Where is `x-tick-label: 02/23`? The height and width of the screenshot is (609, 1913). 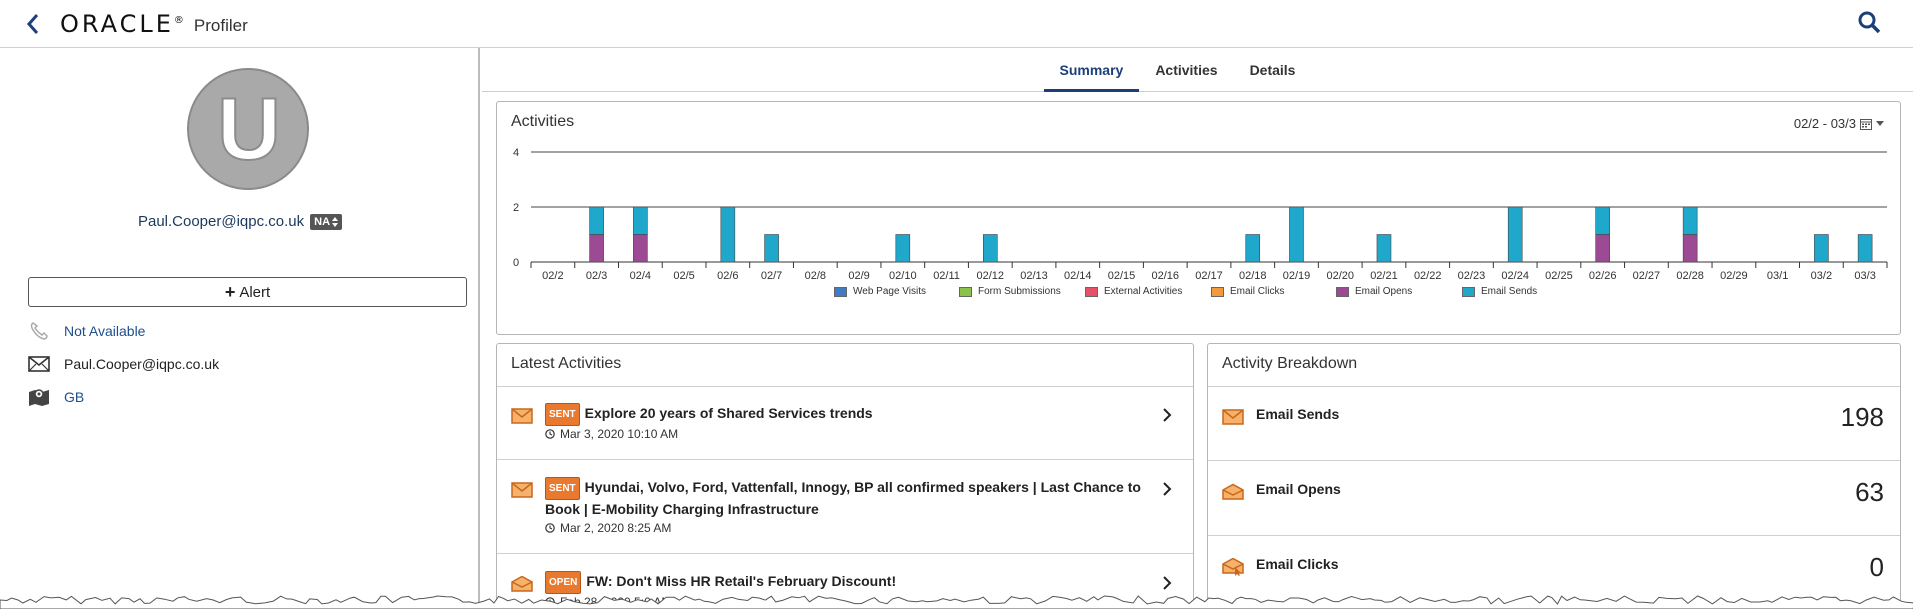 x-tick-label: 02/23 is located at coordinates (1472, 276).